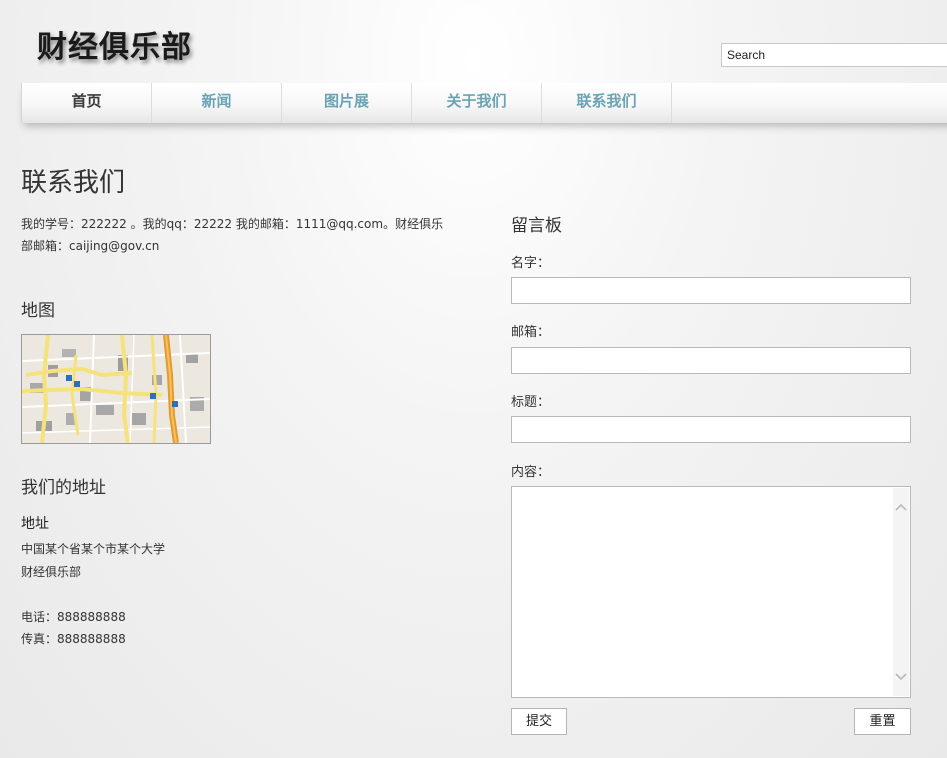  Describe the element at coordinates (539, 721) in the screenshot. I see `submit-button: 提交` at that location.